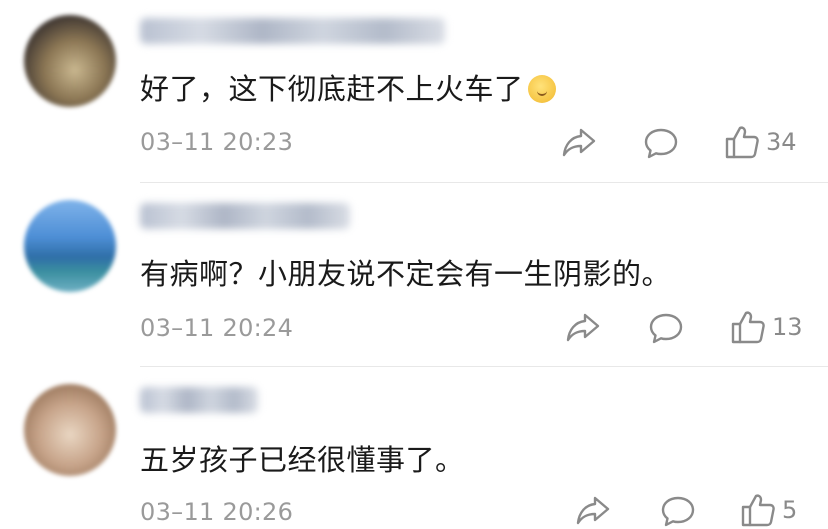  Describe the element at coordinates (766, 327) in the screenshot. I see `like-button: 13` at that location.